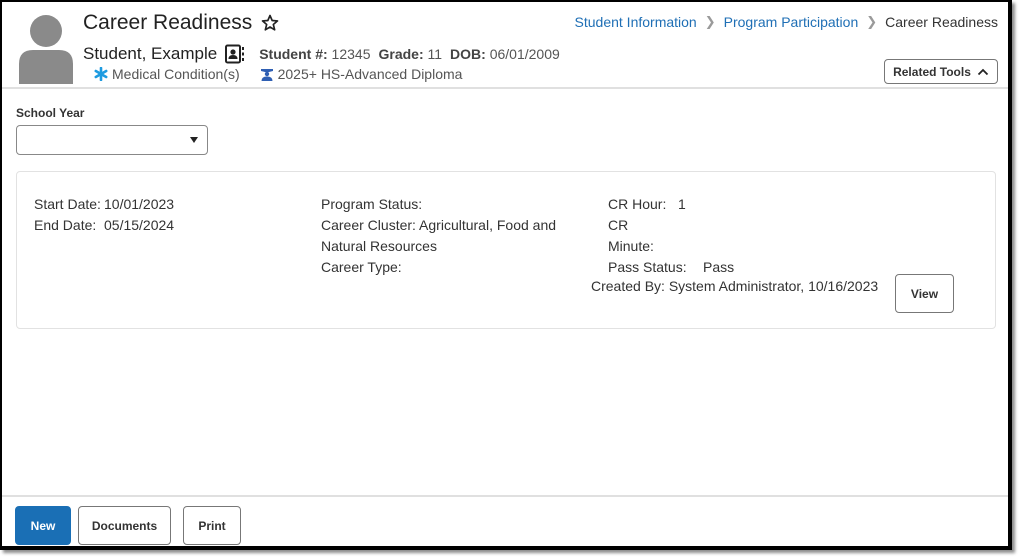 The image size is (1019, 557). I want to click on print-button: Print, so click(212, 525).